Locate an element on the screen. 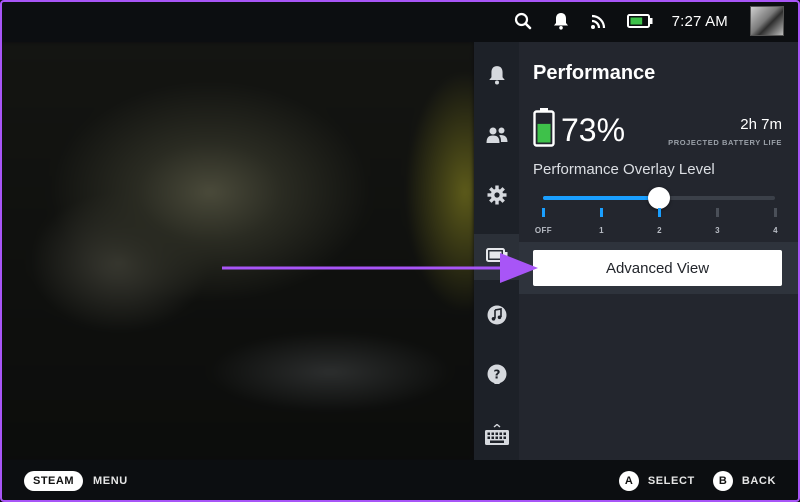  overlay-level-ticks: OFF 1 2 3 4 is located at coordinates (656, 223).